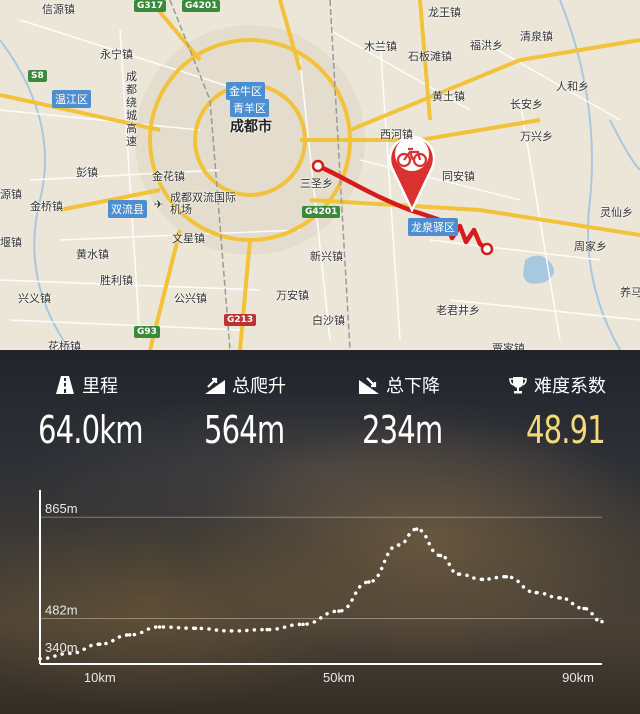 The height and width of the screenshot is (714, 640). What do you see at coordinates (71, 99) in the screenshot?
I see `district-label: 温江区` at bounding box center [71, 99].